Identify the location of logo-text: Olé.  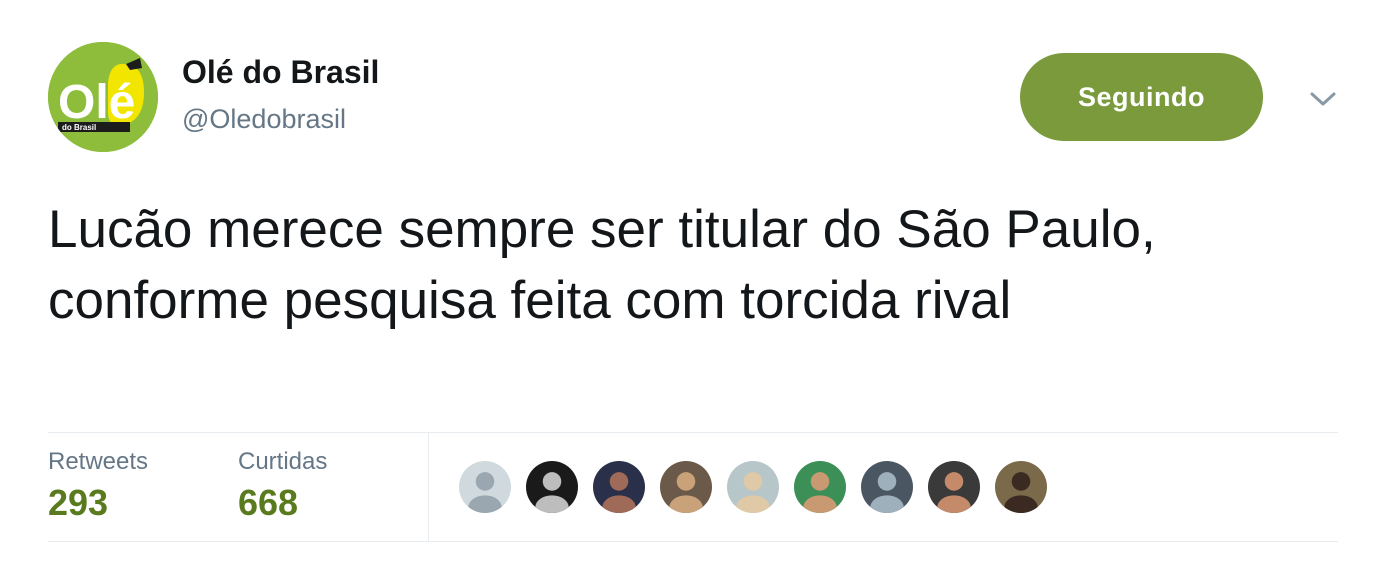
(96, 102).